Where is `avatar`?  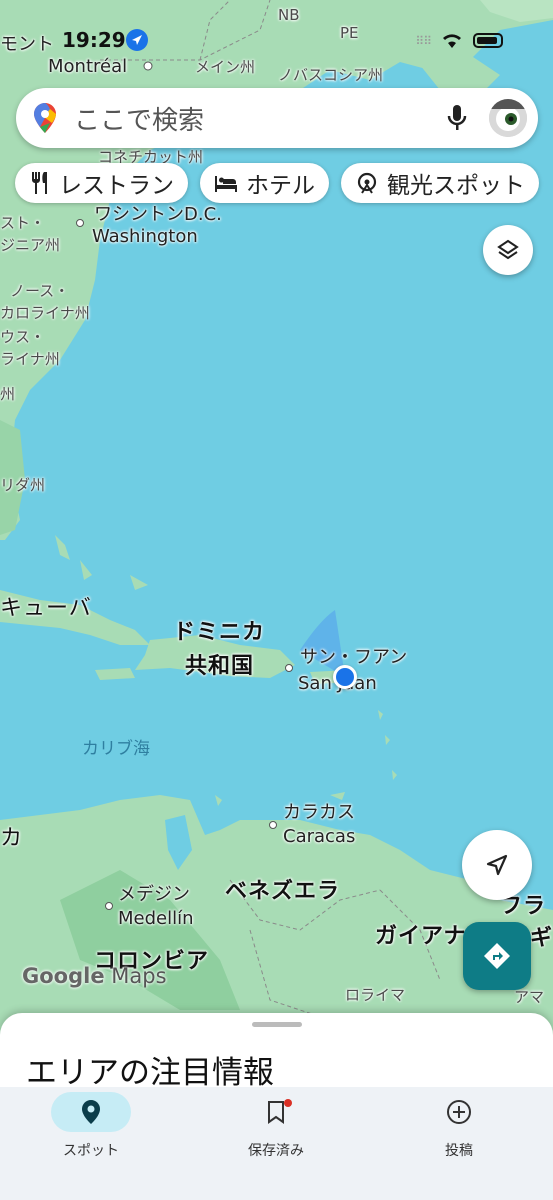 avatar is located at coordinates (508, 118).